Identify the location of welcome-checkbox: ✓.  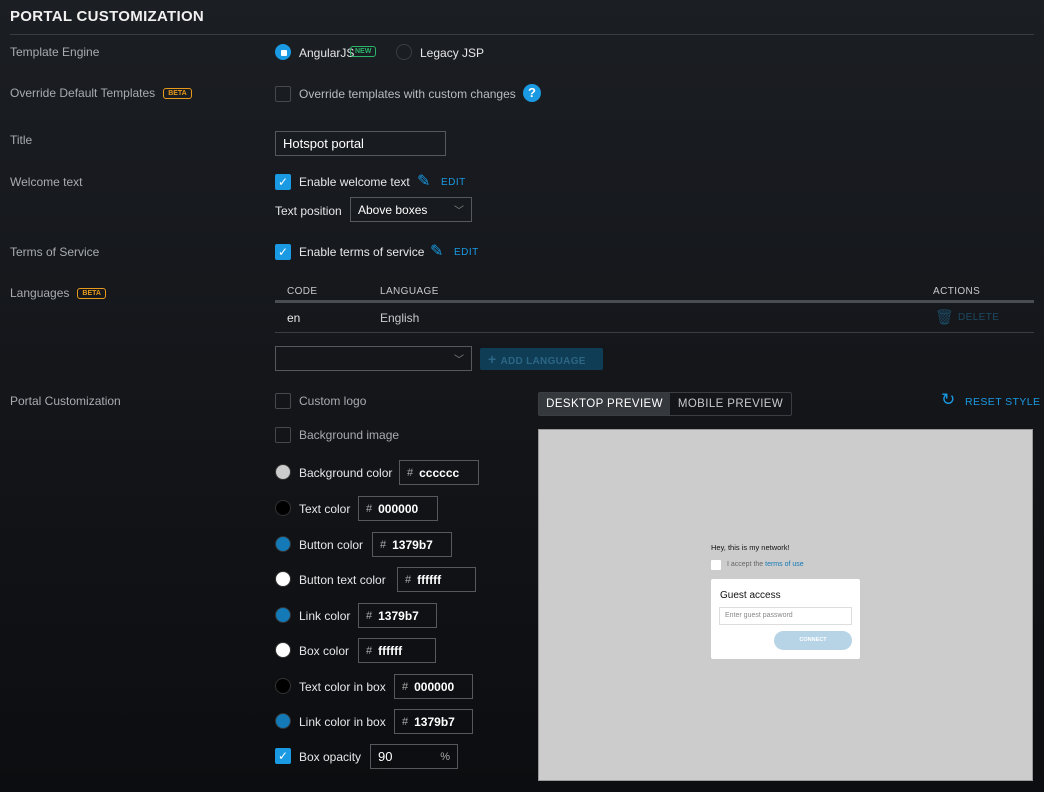
(283, 182).